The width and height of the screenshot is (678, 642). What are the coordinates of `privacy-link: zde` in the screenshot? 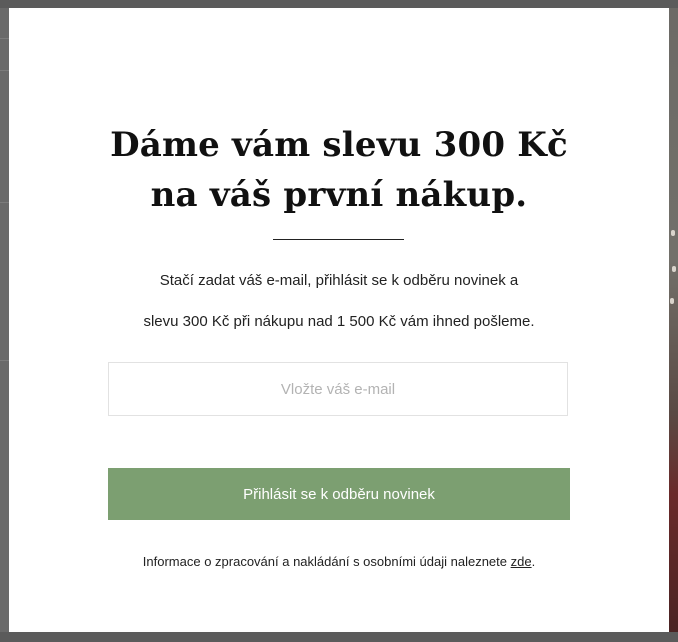 It's located at (521, 561).